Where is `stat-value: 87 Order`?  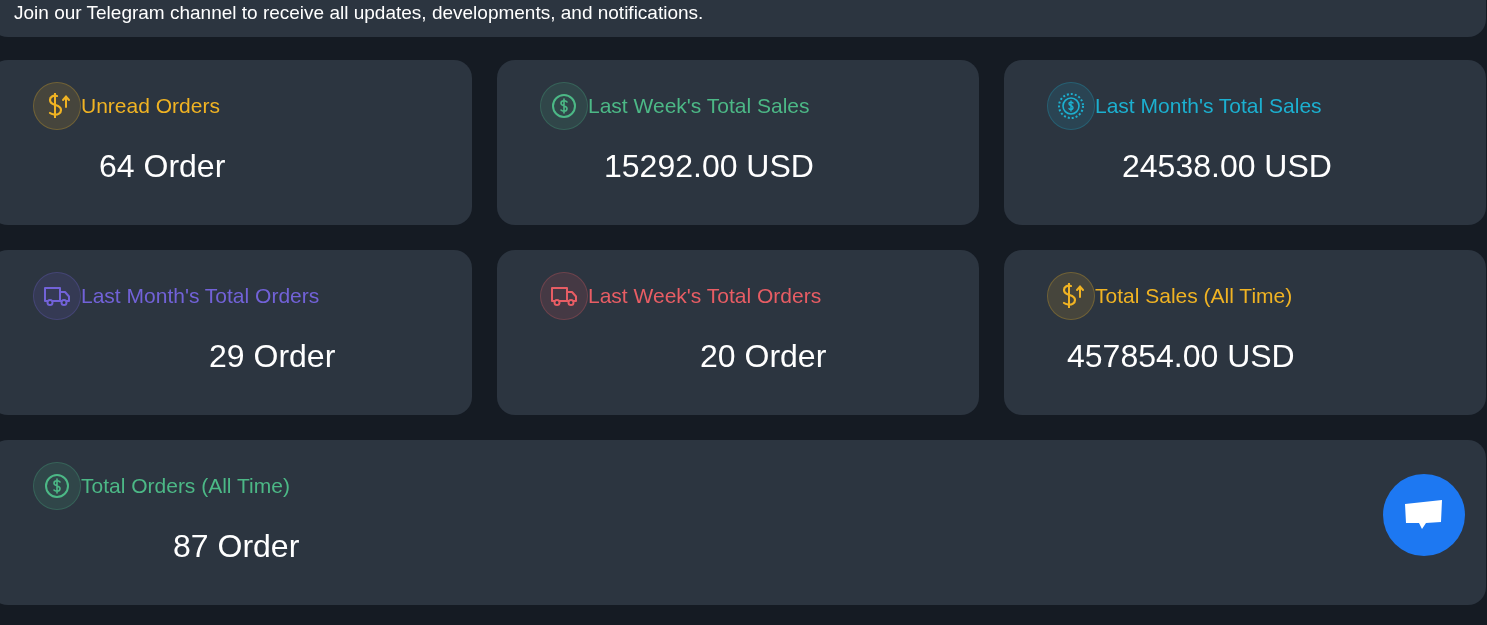 stat-value: 87 Order is located at coordinates (237, 546).